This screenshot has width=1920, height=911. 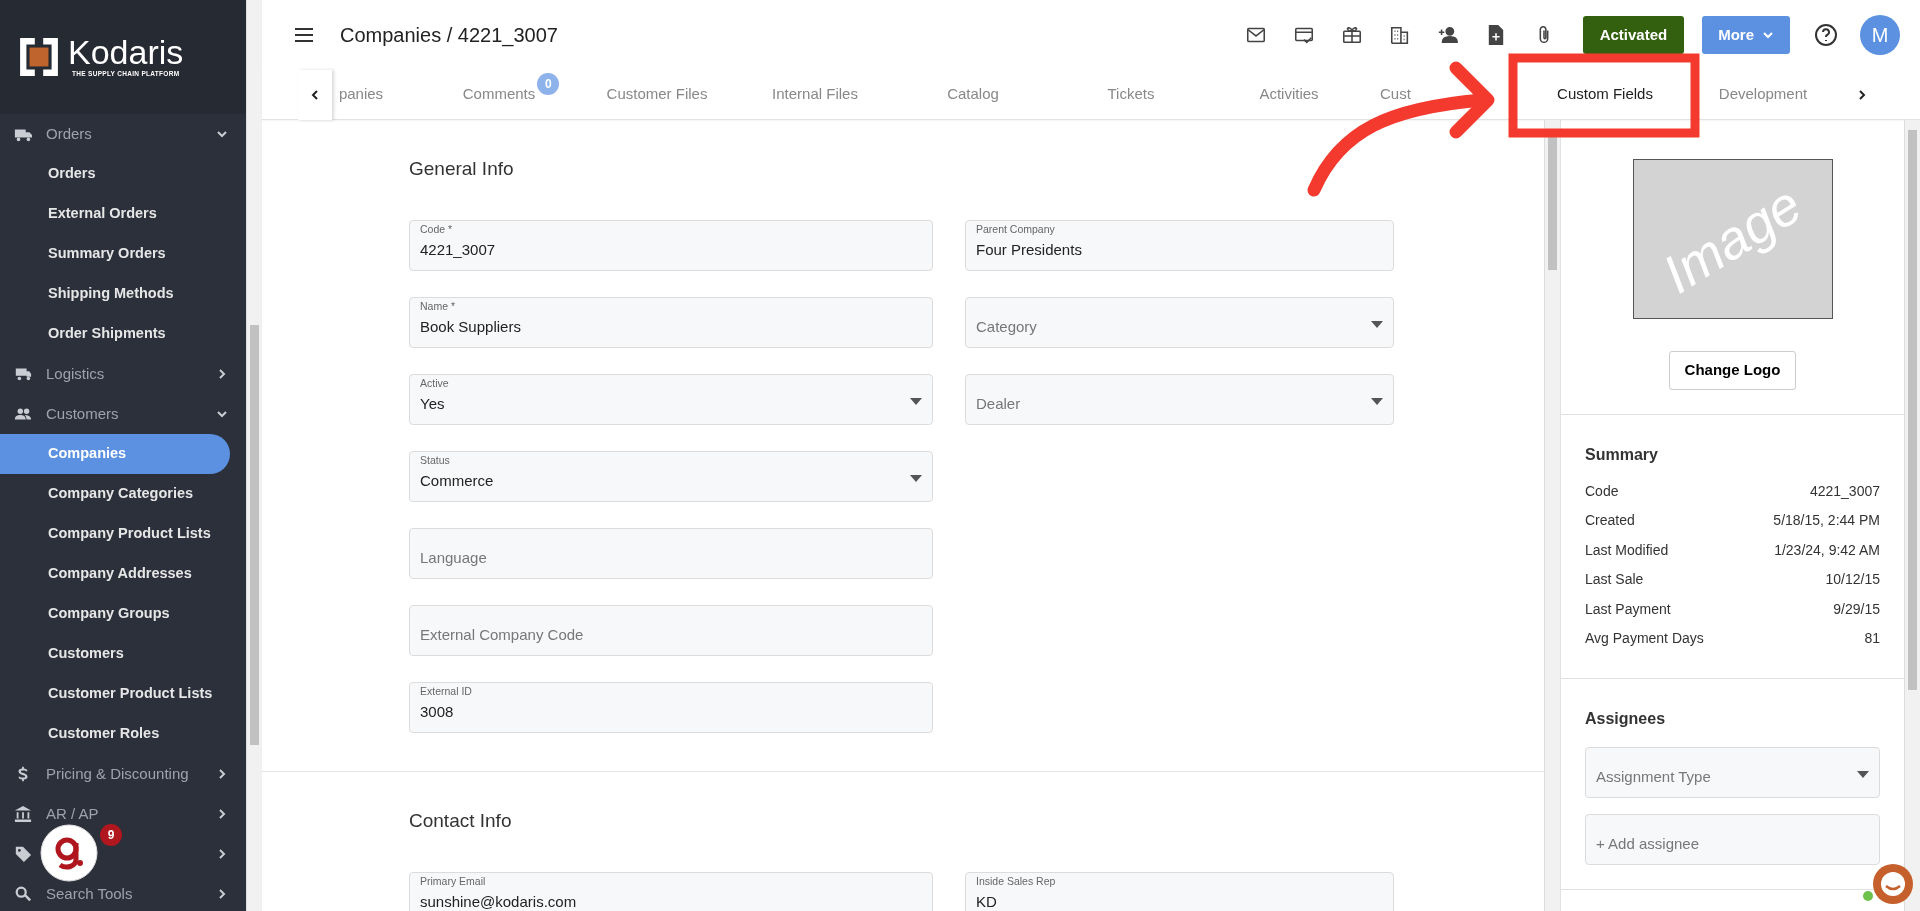 I want to click on sidebar-item: External Orders, so click(x=115, y=214).